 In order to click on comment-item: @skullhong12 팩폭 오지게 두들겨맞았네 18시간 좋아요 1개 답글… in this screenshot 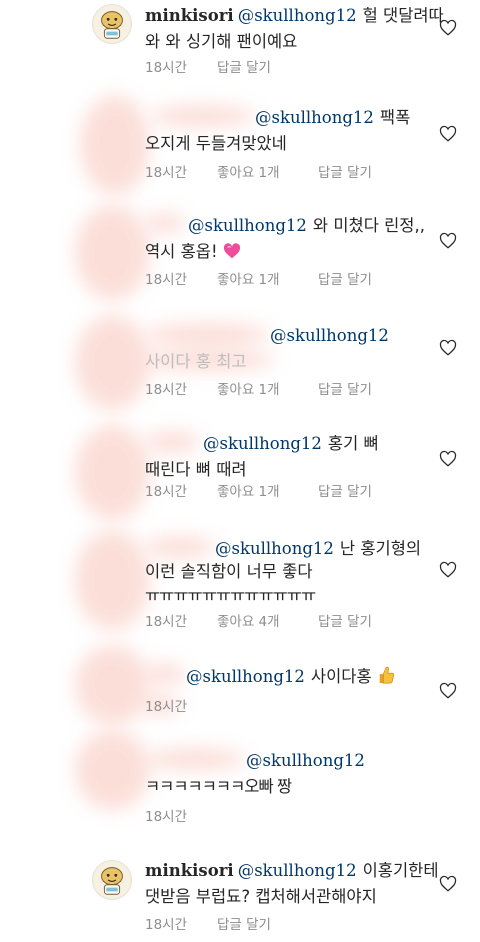, I will do `click(240, 150)`.